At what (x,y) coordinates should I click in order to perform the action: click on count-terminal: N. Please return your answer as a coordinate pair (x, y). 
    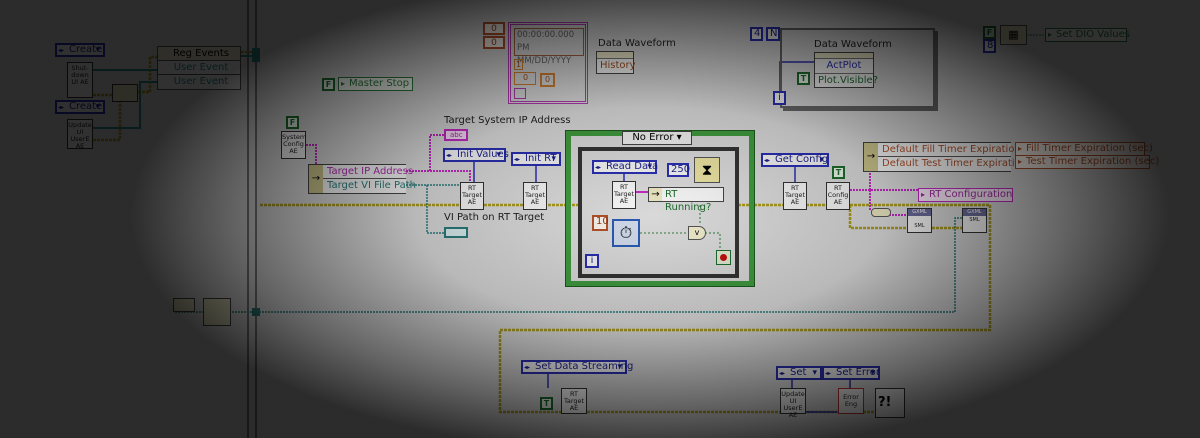
    Looking at the image, I should click on (773, 34).